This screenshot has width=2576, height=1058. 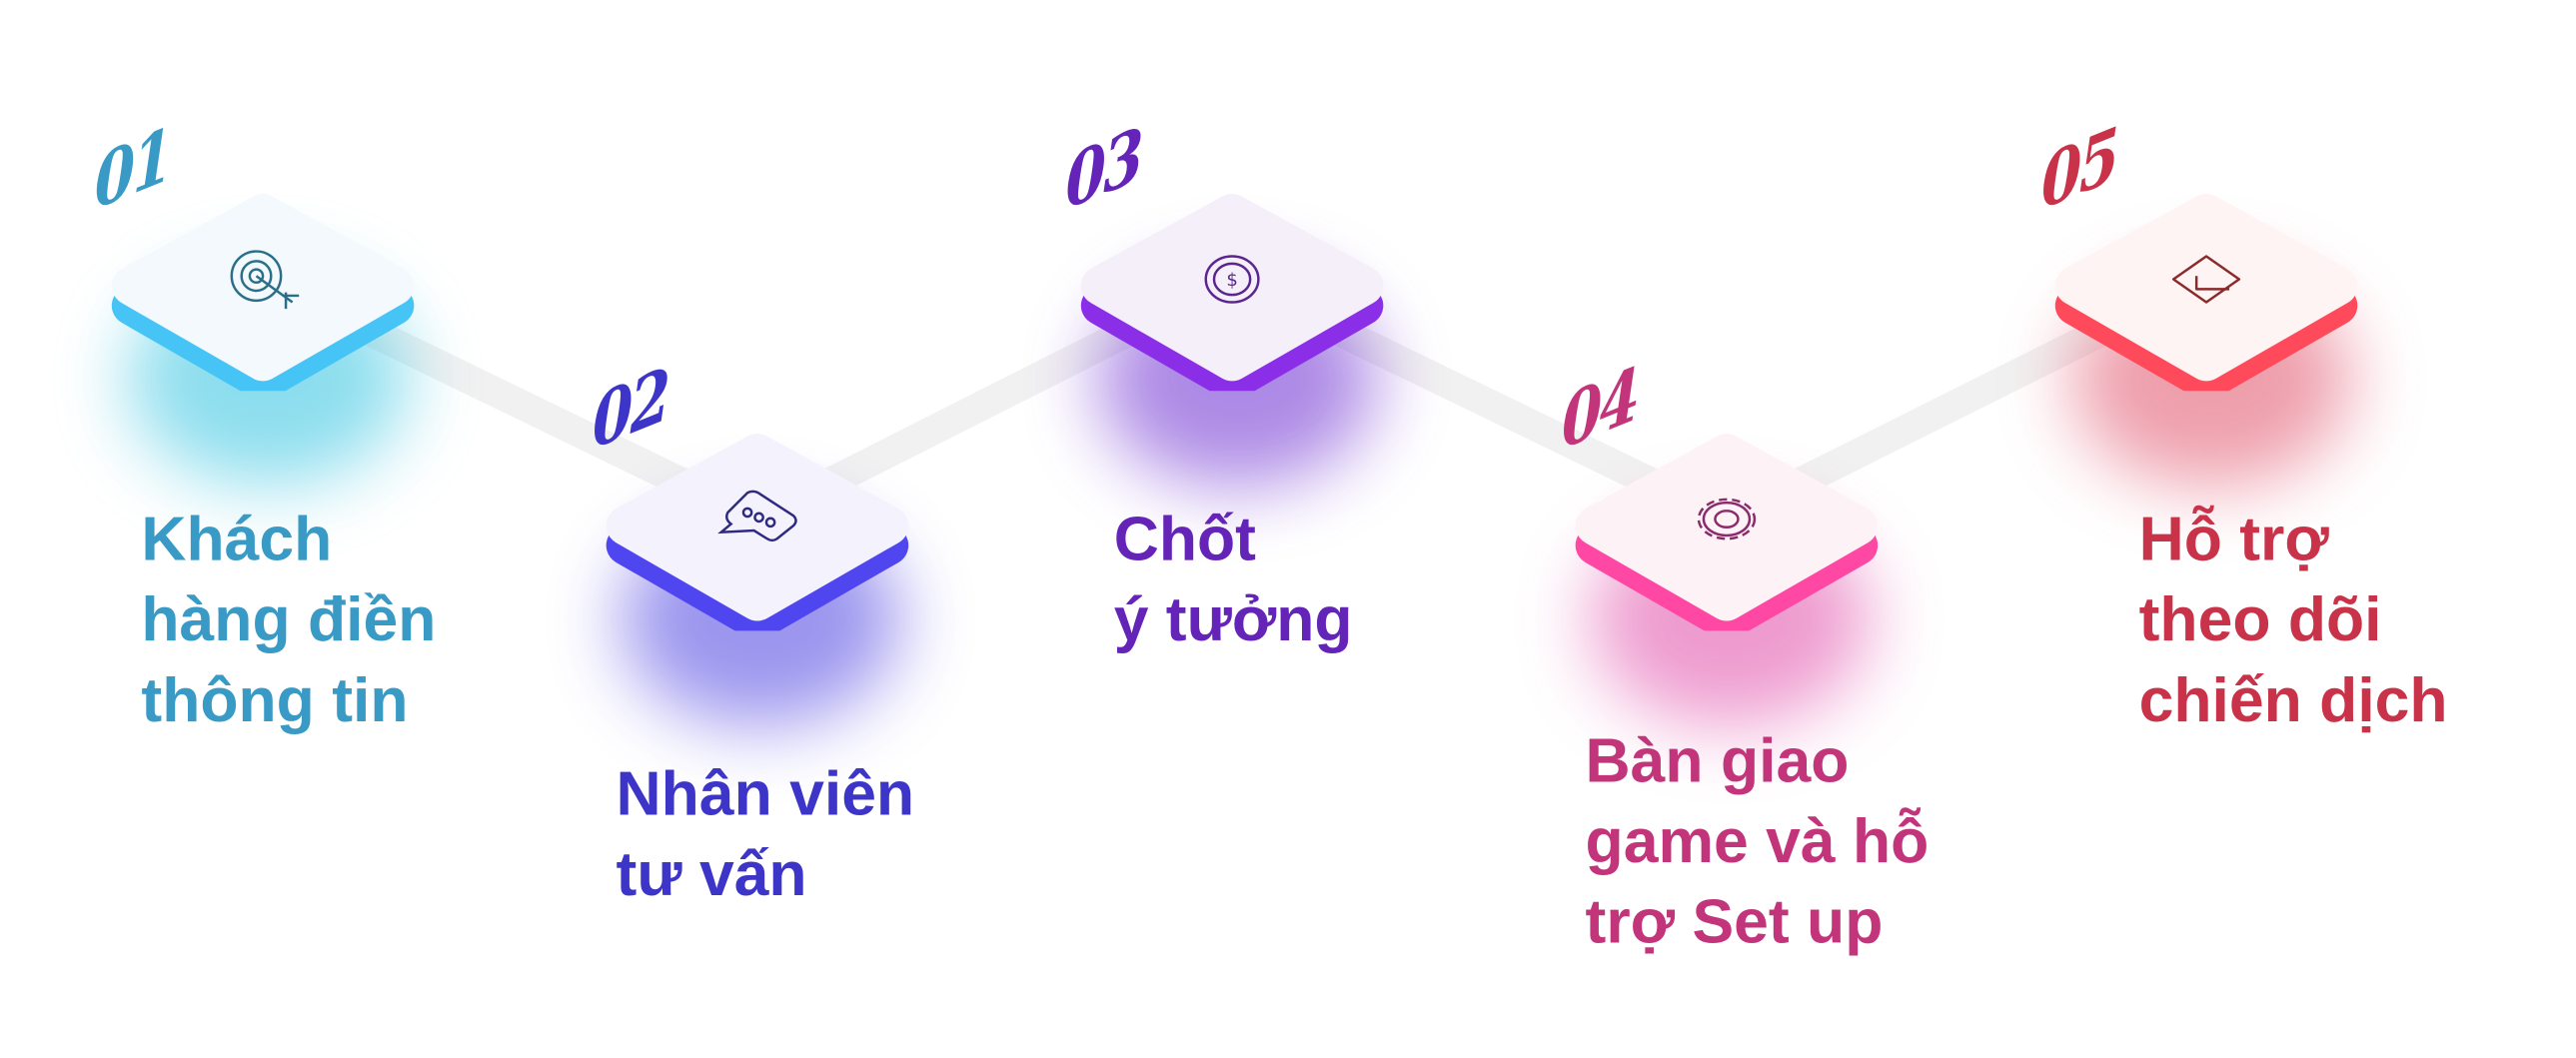 I want to click on dollar-sign: $, so click(x=1232, y=280).